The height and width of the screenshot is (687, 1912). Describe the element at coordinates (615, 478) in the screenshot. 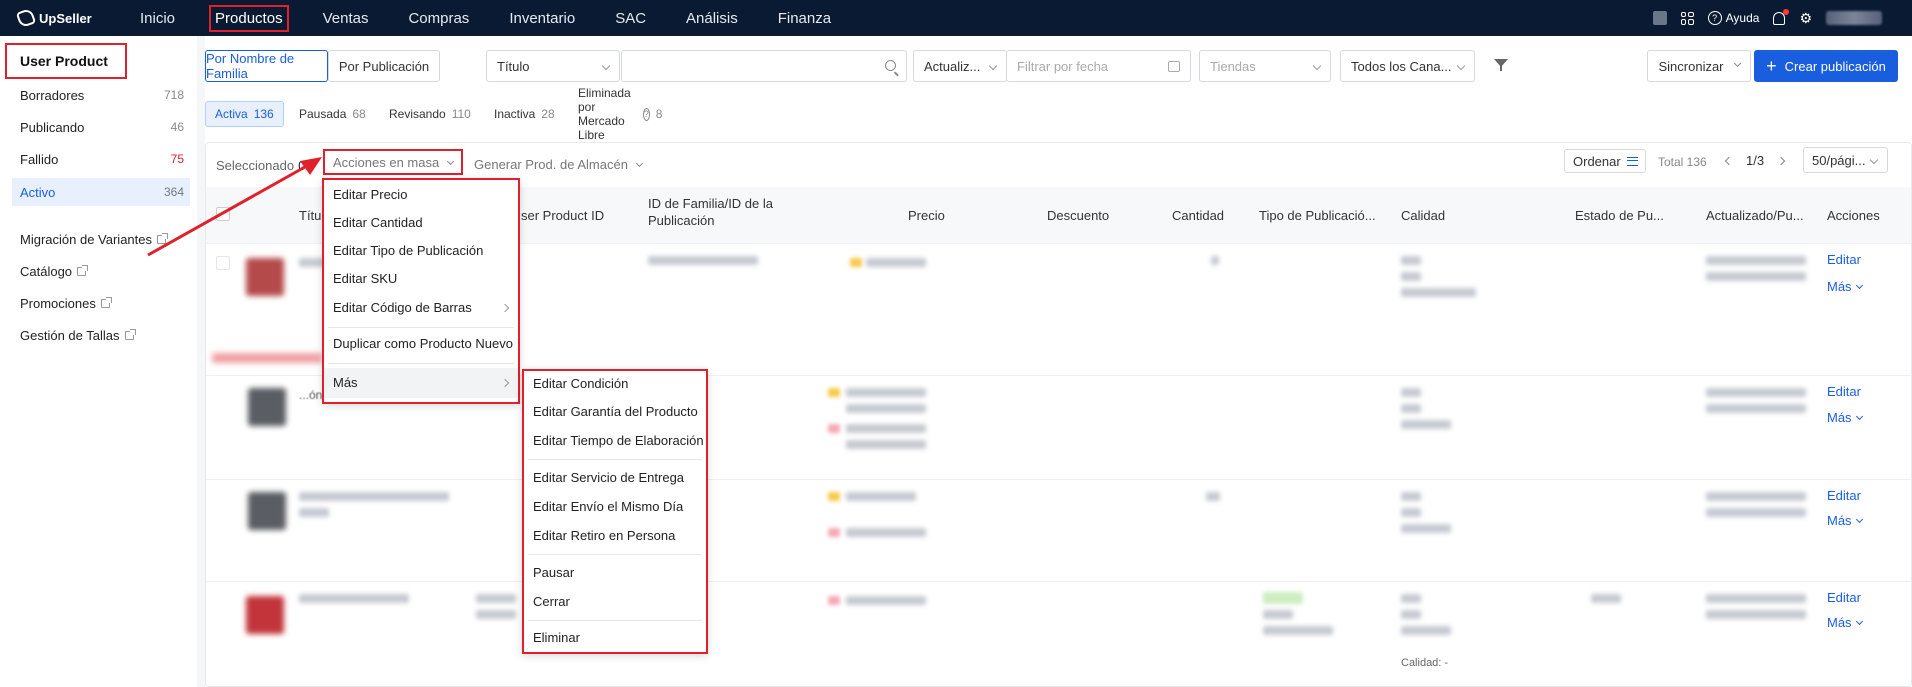

I see `menu-edit-delivery-service: Editar Servicio de Entrega` at that location.